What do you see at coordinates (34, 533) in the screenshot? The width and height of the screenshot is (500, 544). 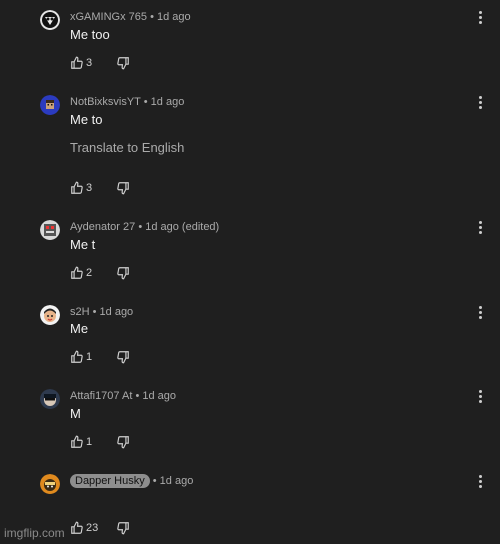 I see `watermark: imgflip.com` at bounding box center [34, 533].